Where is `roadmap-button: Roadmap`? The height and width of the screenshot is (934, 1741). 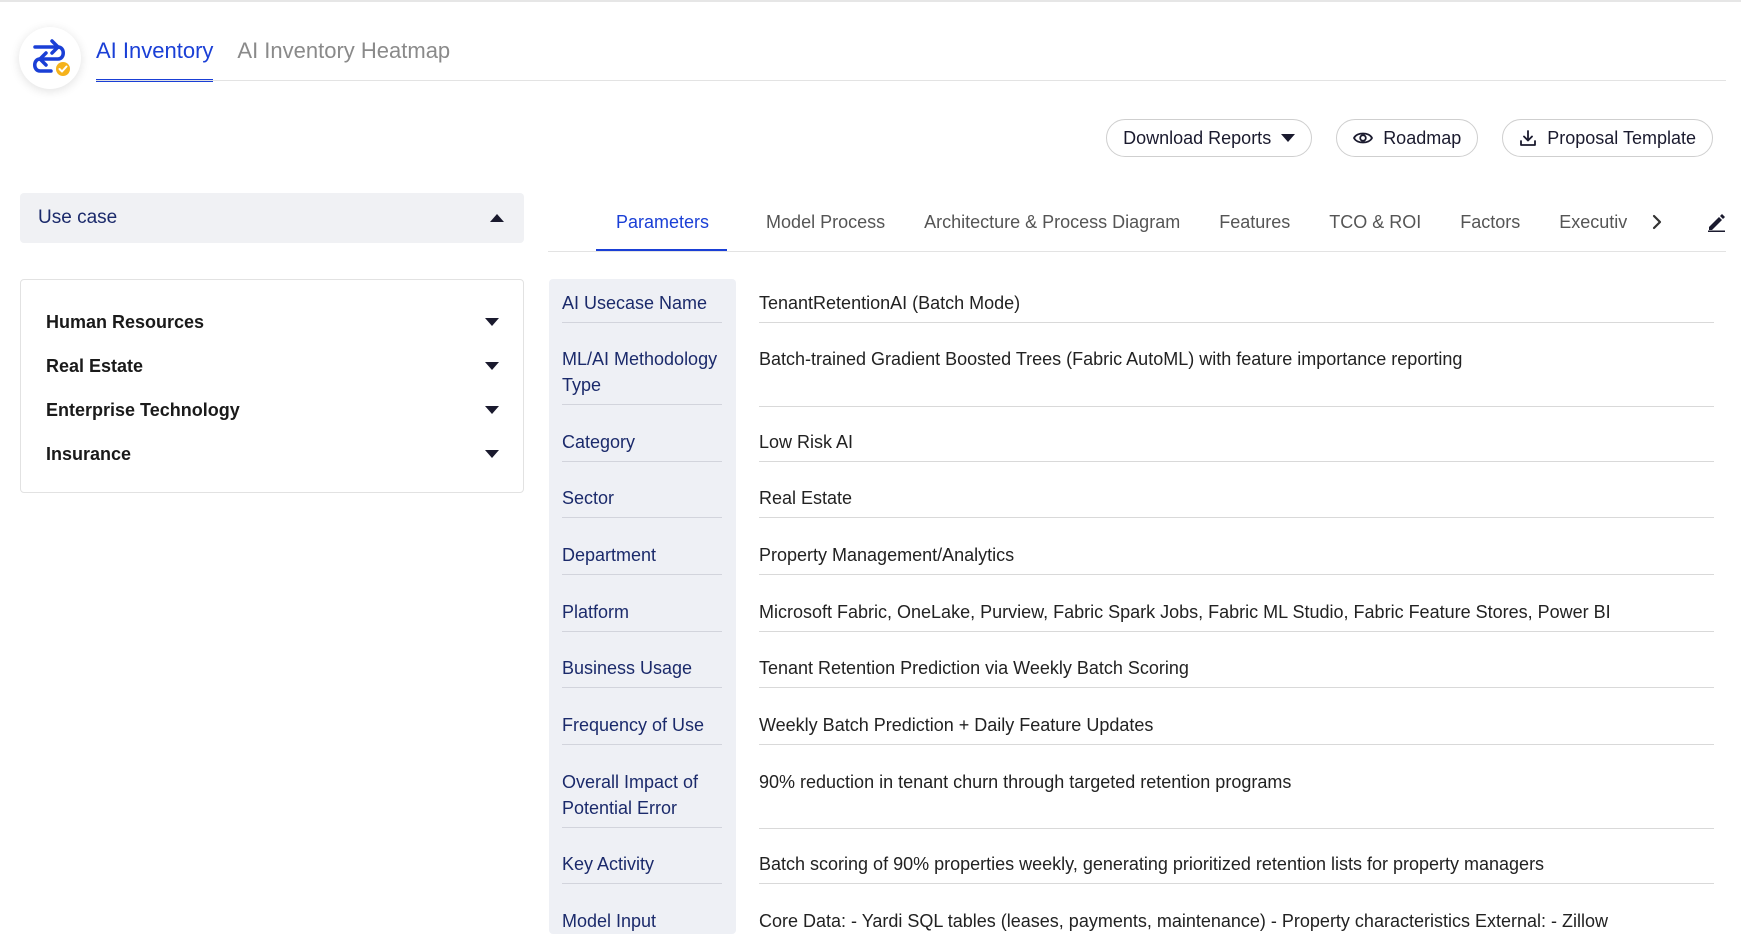
roadmap-button: Roadmap is located at coordinates (1407, 138).